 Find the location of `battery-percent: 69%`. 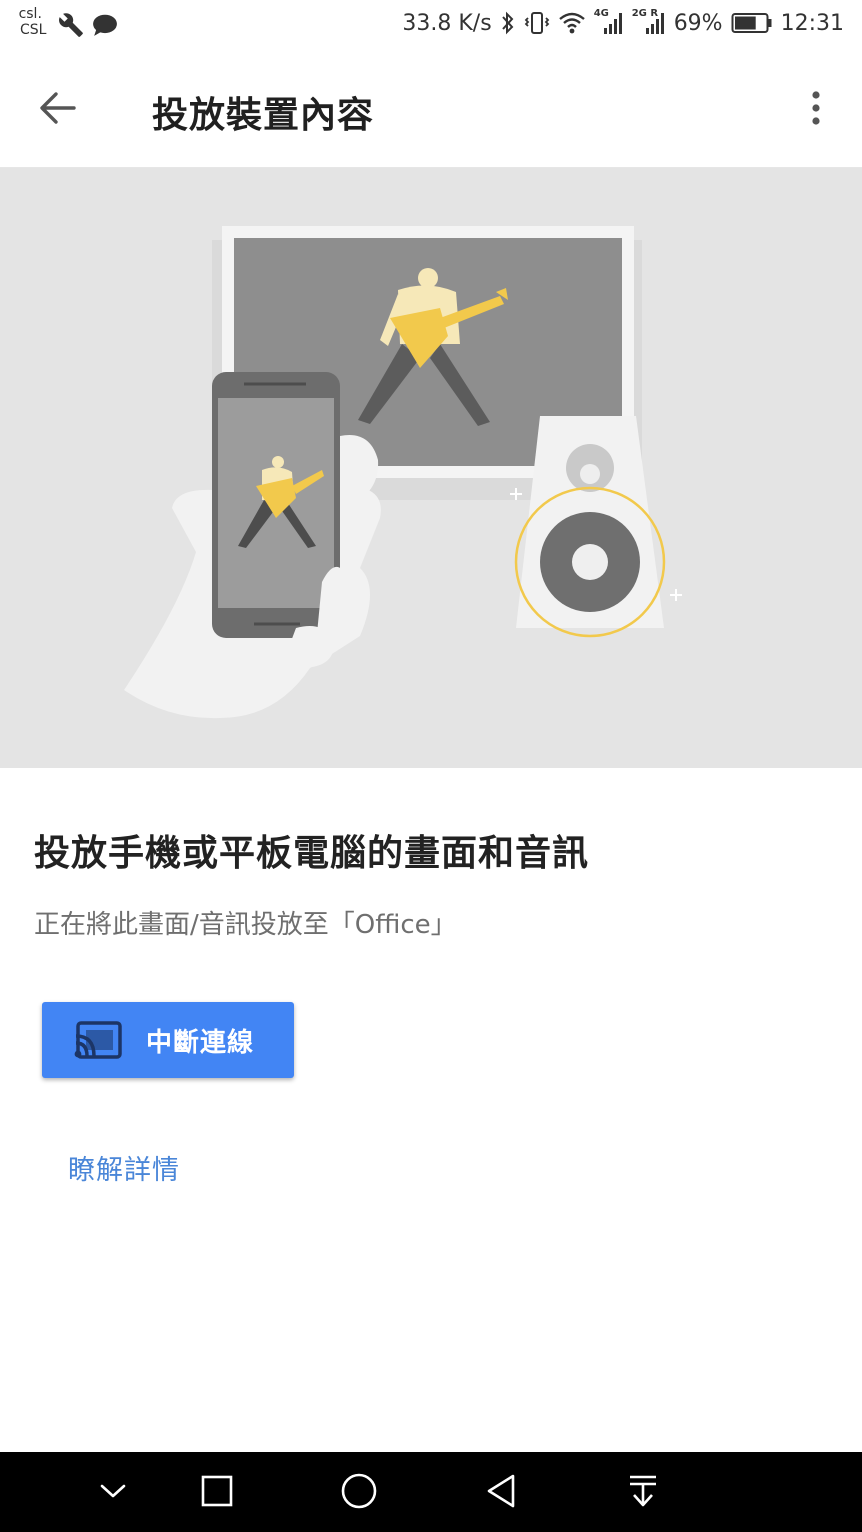

battery-percent: 69% is located at coordinates (698, 23).